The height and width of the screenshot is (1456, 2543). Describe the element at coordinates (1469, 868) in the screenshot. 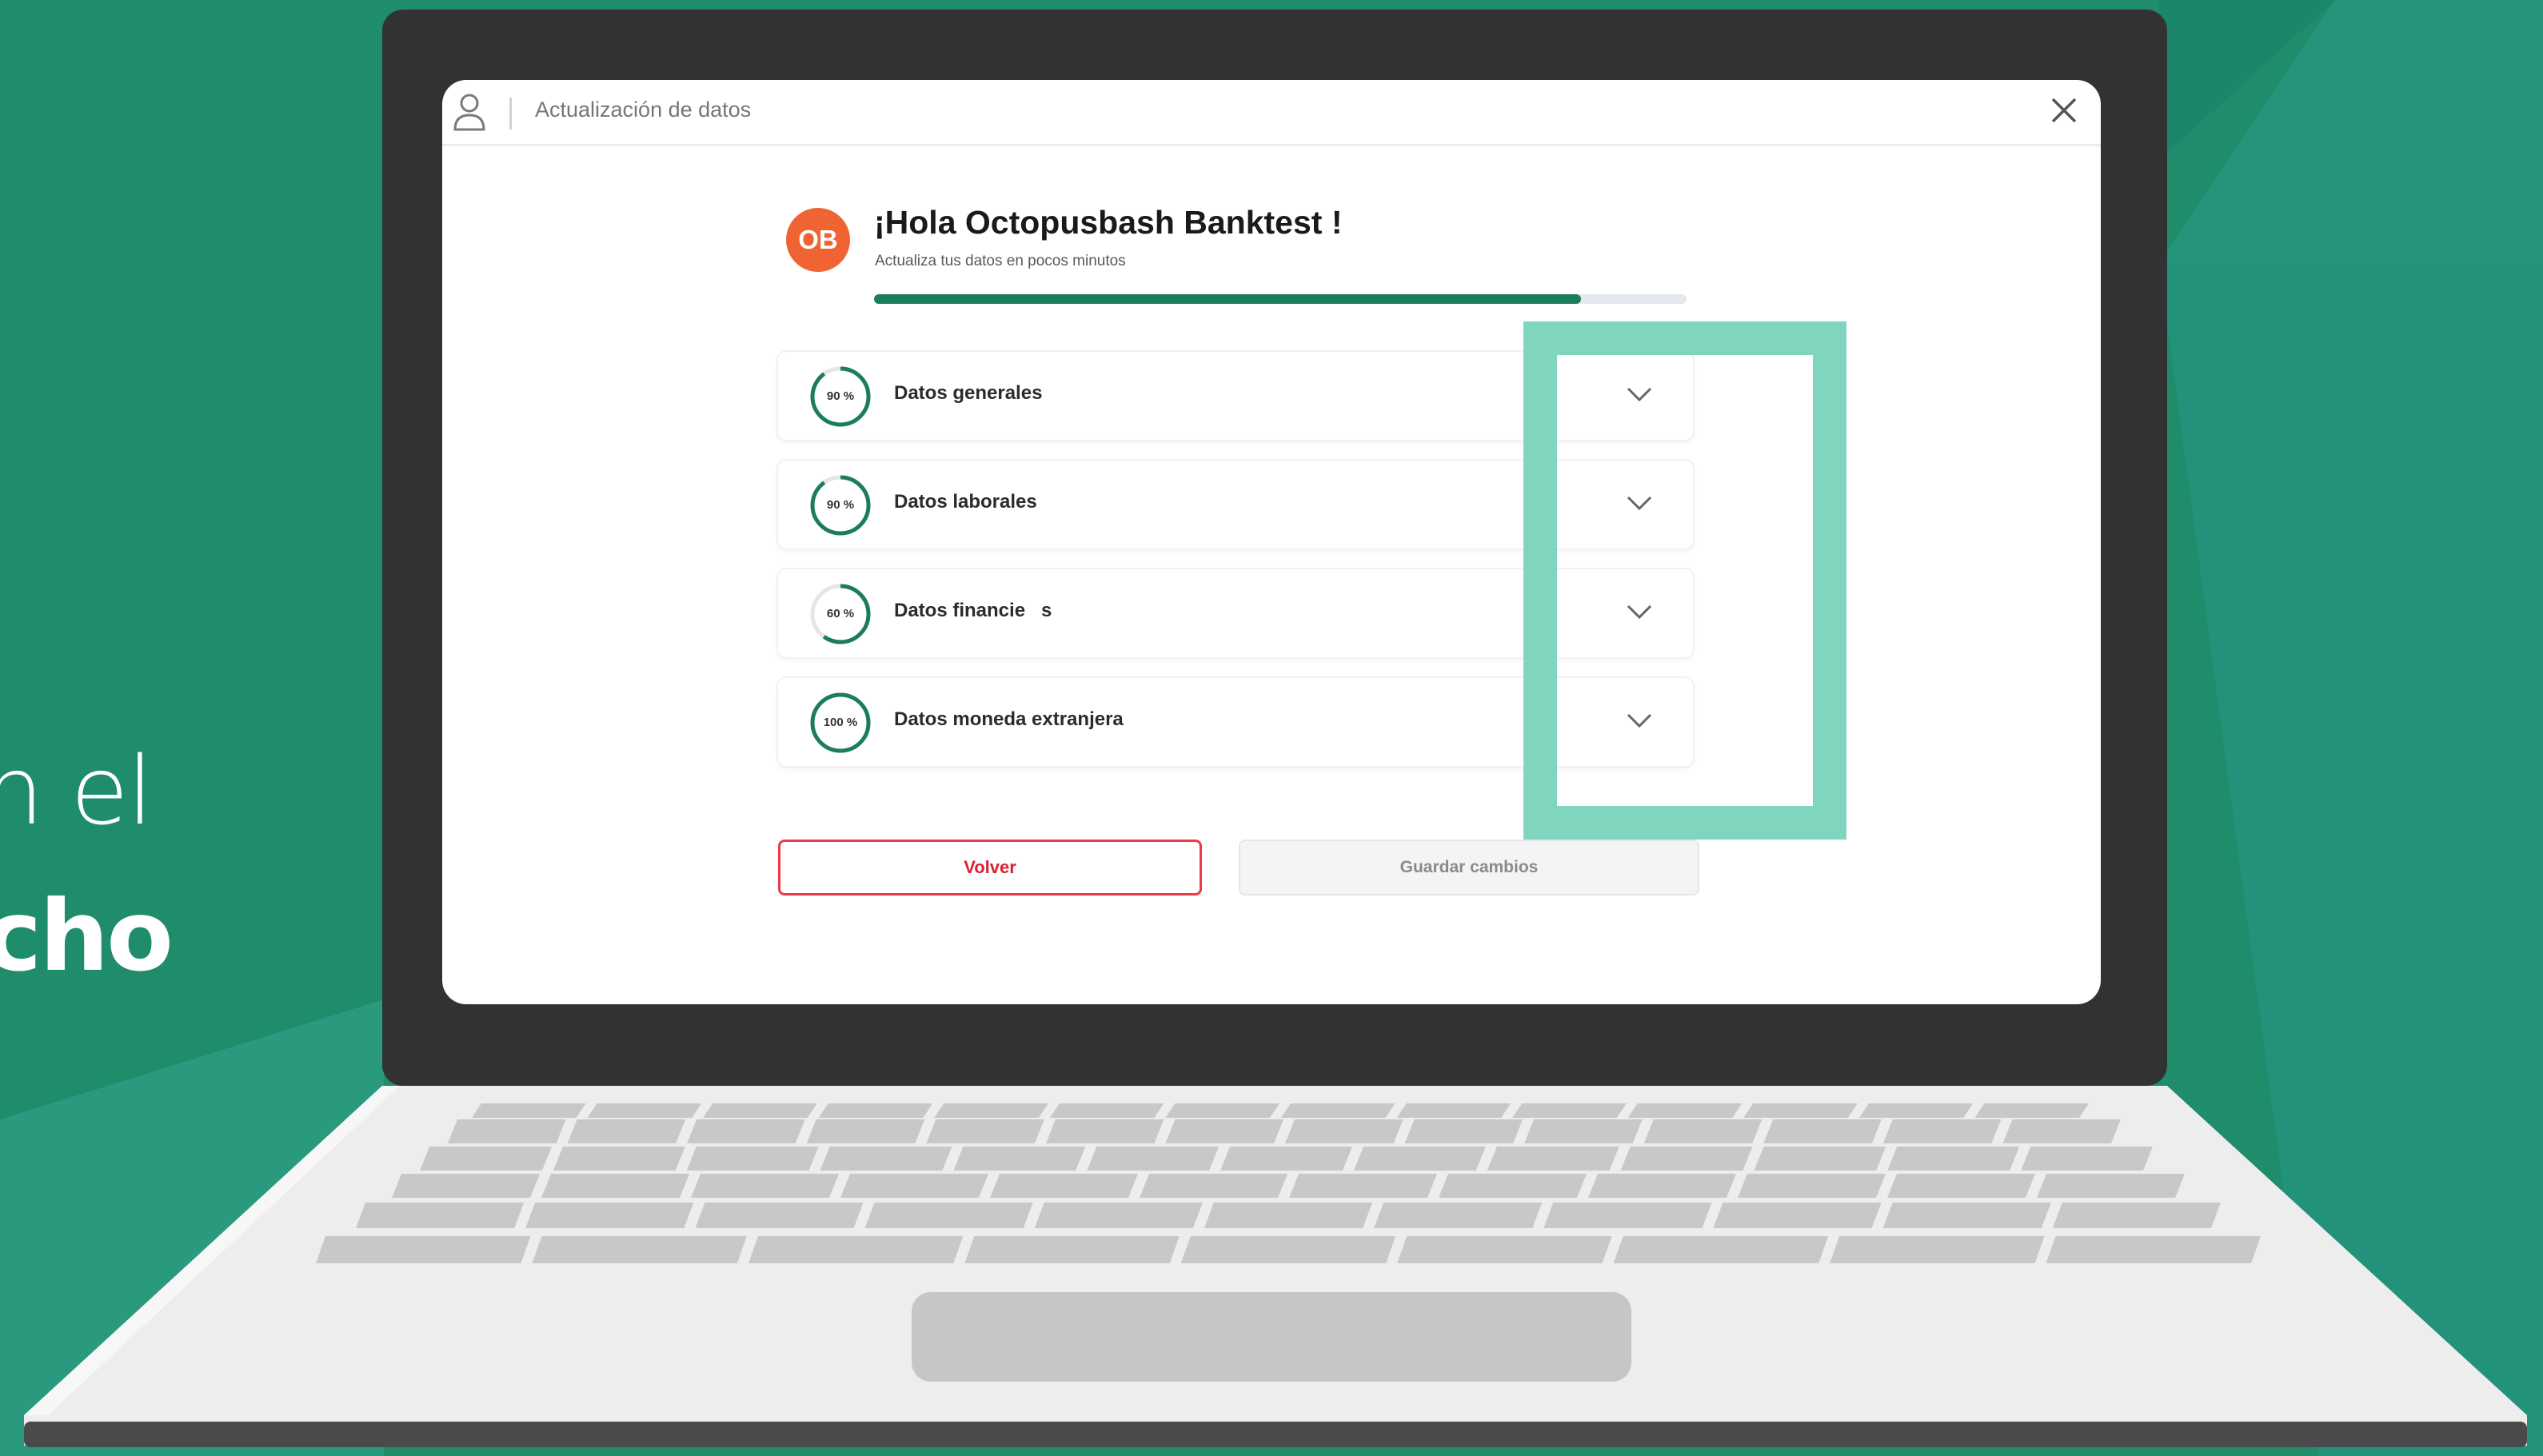

I see `save-changes-button: Guardar cambios` at that location.